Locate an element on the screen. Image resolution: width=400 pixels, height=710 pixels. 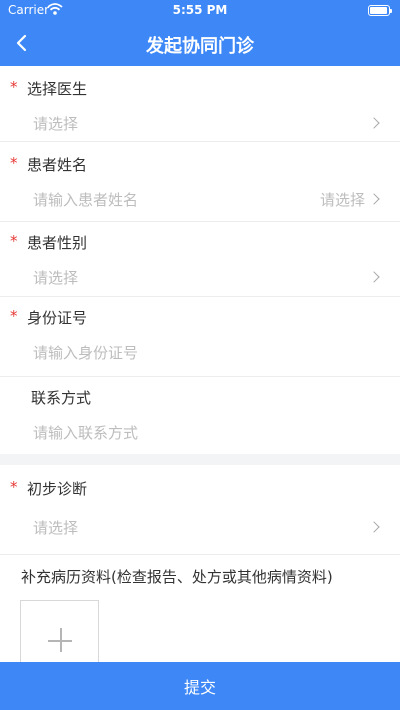
contact-field: 联系方式 请输入联系方式 is located at coordinates (200, 415).